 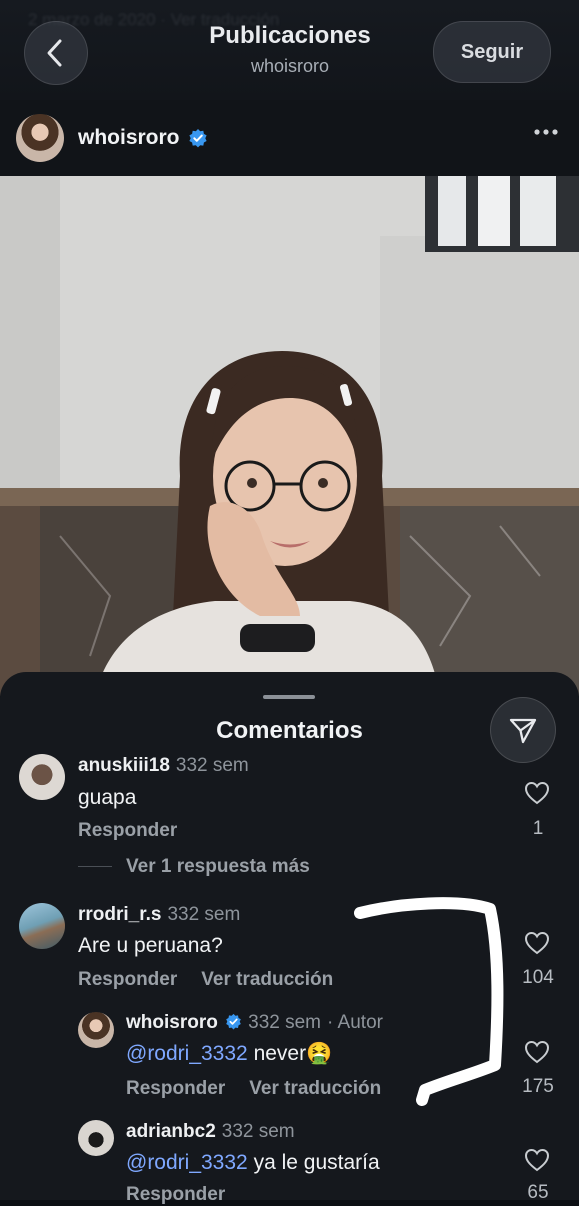 I want to click on author-avatar, so click(x=40, y=138).